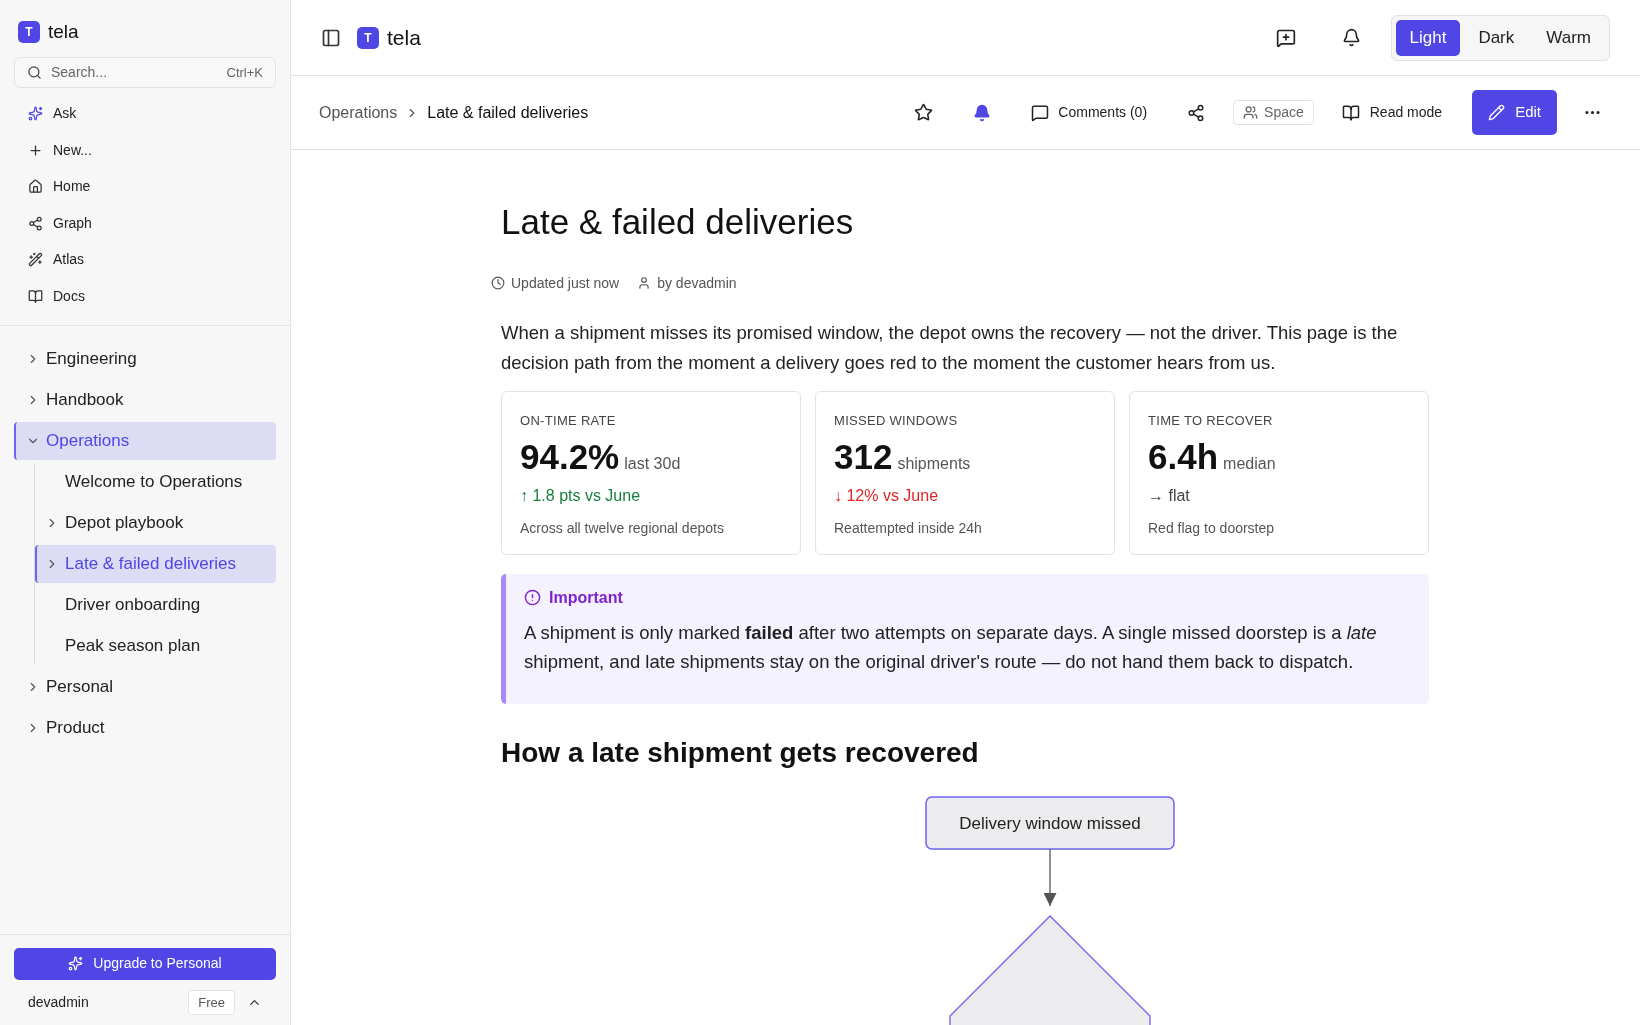 This screenshot has height=1025, width=1640. Describe the element at coordinates (1496, 37) in the screenshot. I see `theme-tab: Dark` at that location.